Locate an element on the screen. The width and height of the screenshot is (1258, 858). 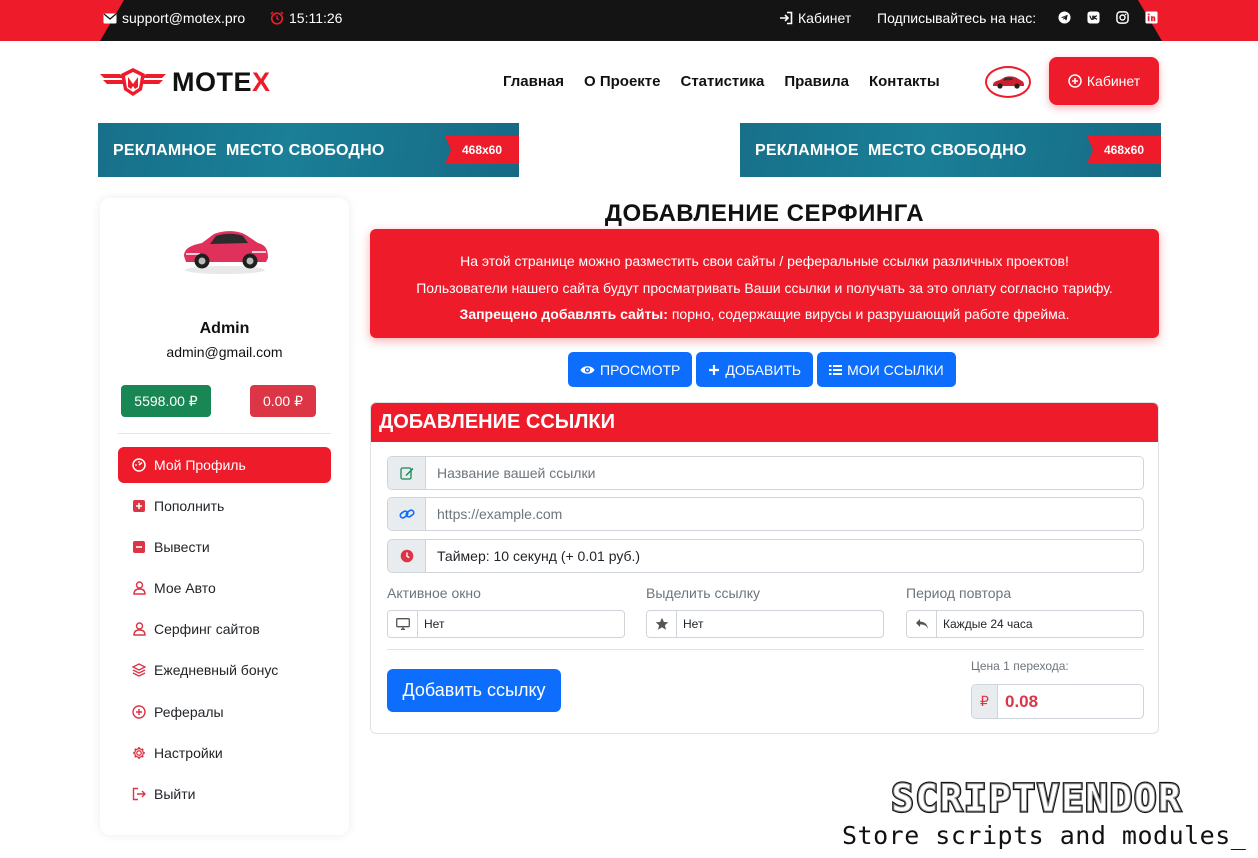
support-email-link: support@motex.pro is located at coordinates (174, 18).